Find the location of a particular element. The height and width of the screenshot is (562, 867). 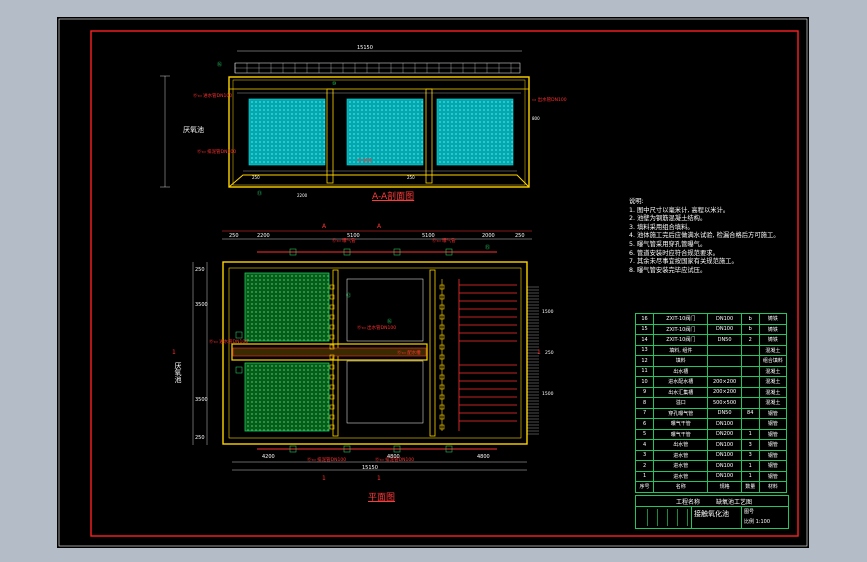

svg-text: ⑮ is located at coordinates (487, 247).